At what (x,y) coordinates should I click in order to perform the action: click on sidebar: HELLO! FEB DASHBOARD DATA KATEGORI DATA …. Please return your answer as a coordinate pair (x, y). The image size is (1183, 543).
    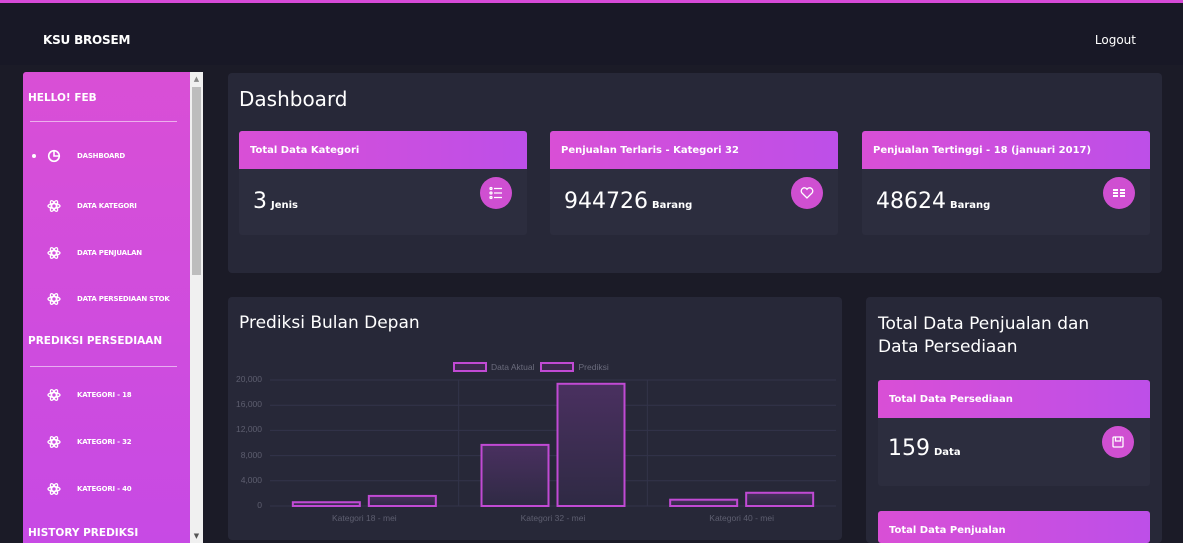
    Looking at the image, I should click on (106, 307).